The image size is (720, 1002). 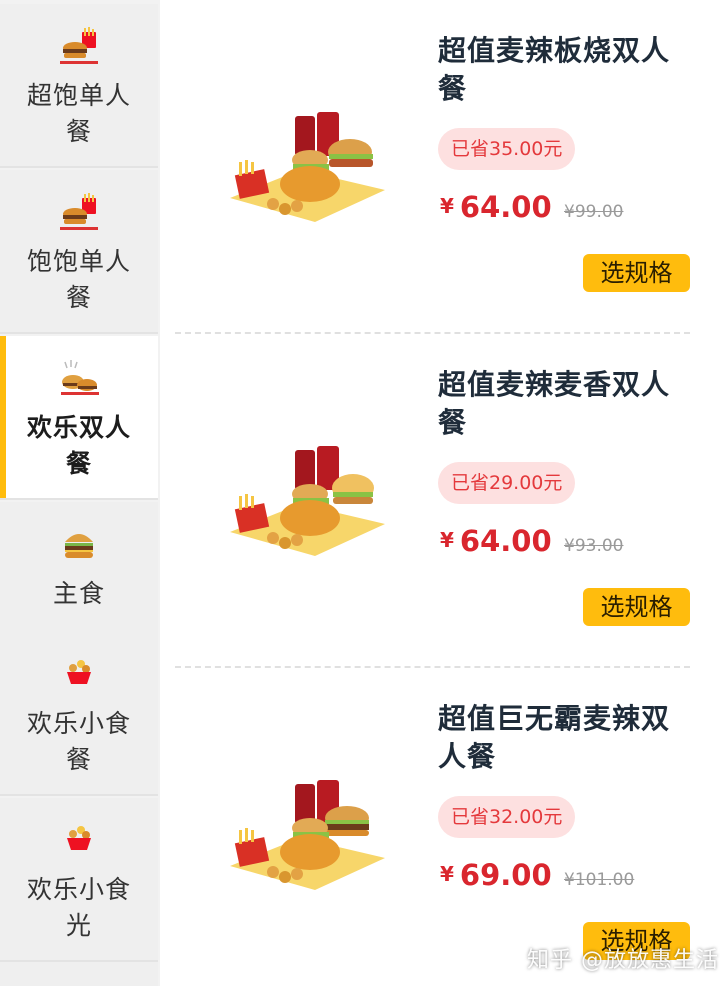 I want to click on product-title: 超值麦辣麦香双人餐, so click(x=554, y=403).